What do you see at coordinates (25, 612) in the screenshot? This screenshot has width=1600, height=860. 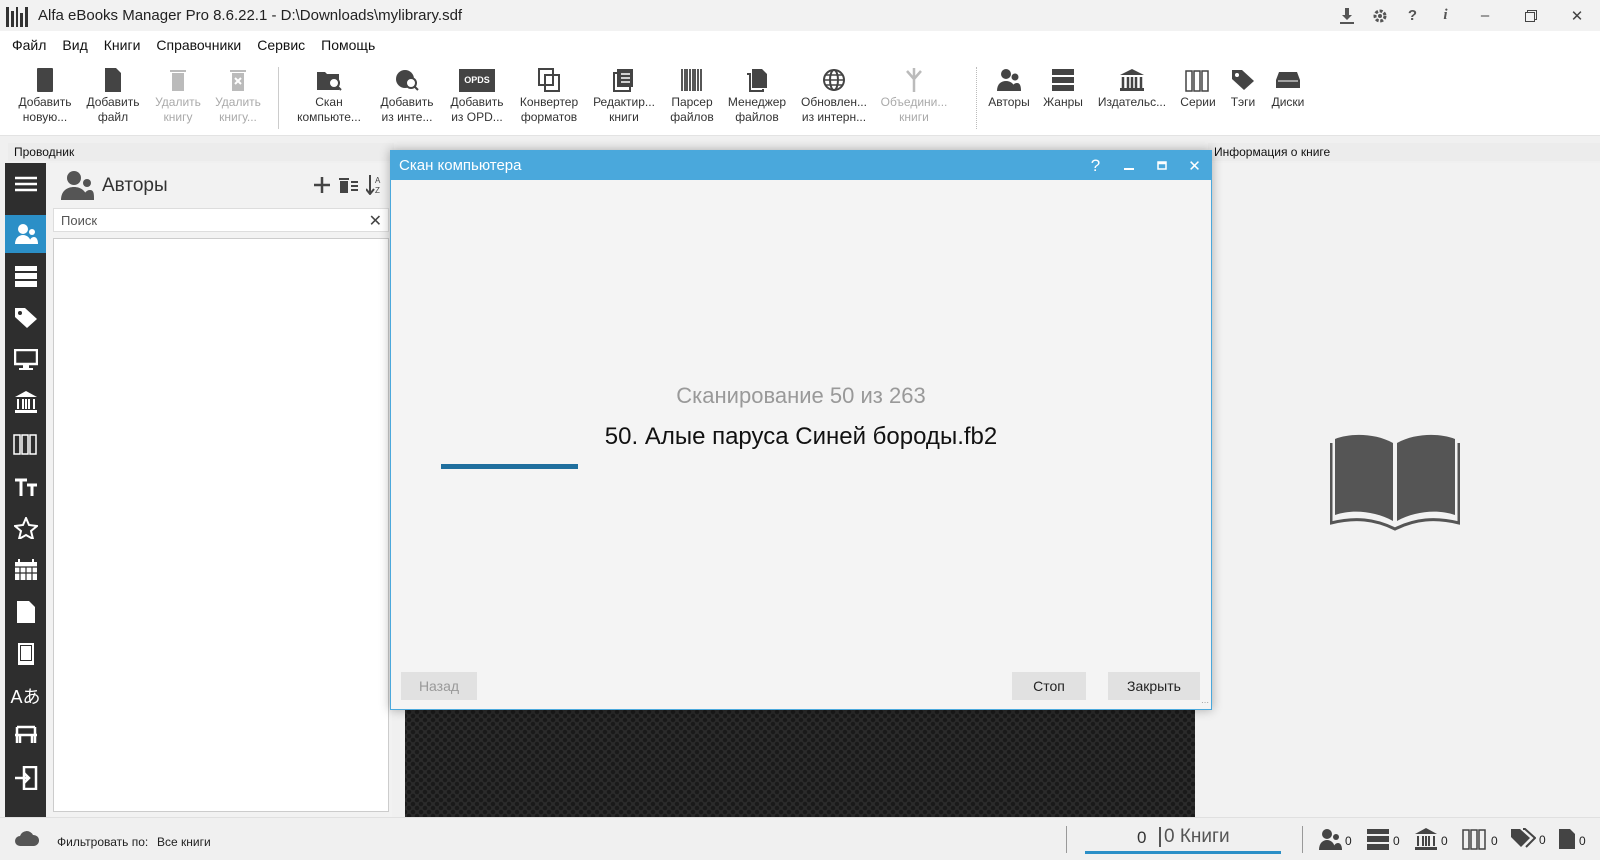 I see `nav-file-icon` at bounding box center [25, 612].